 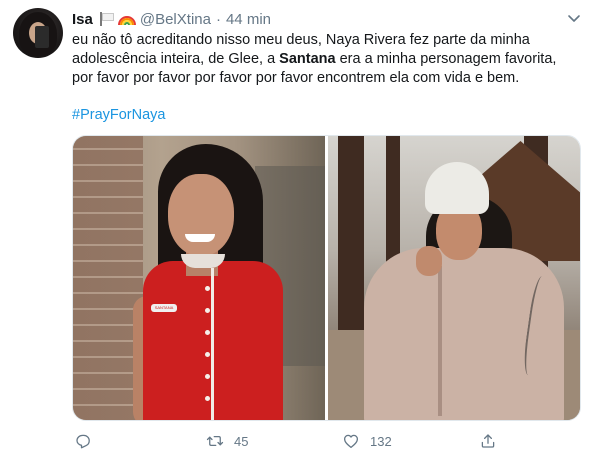 I want to click on reply-button, so click(x=83, y=441).